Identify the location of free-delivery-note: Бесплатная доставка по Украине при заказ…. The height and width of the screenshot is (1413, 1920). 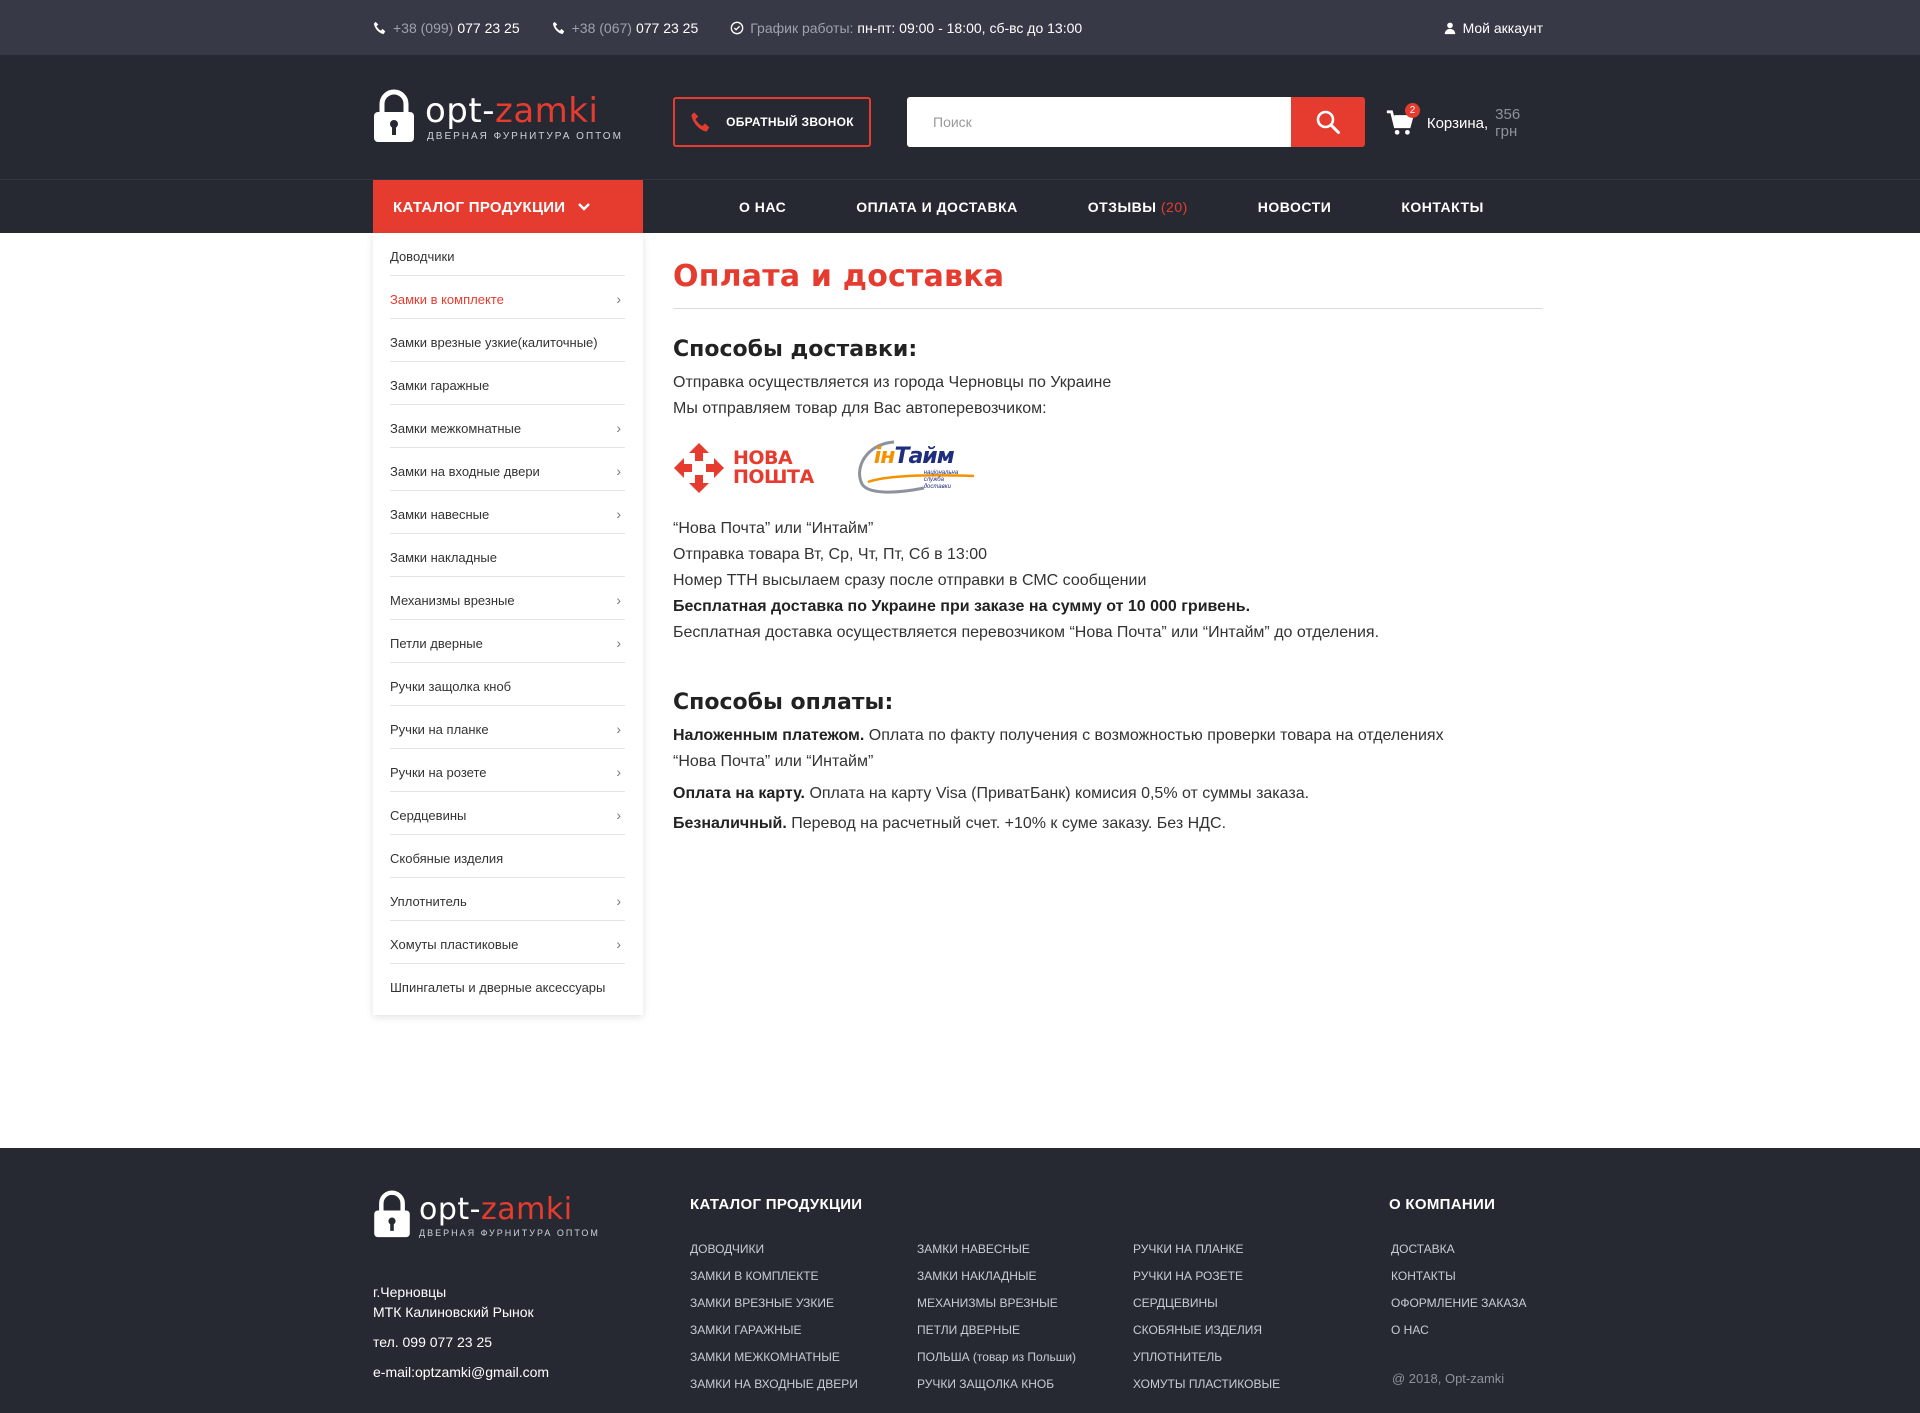
(962, 606).